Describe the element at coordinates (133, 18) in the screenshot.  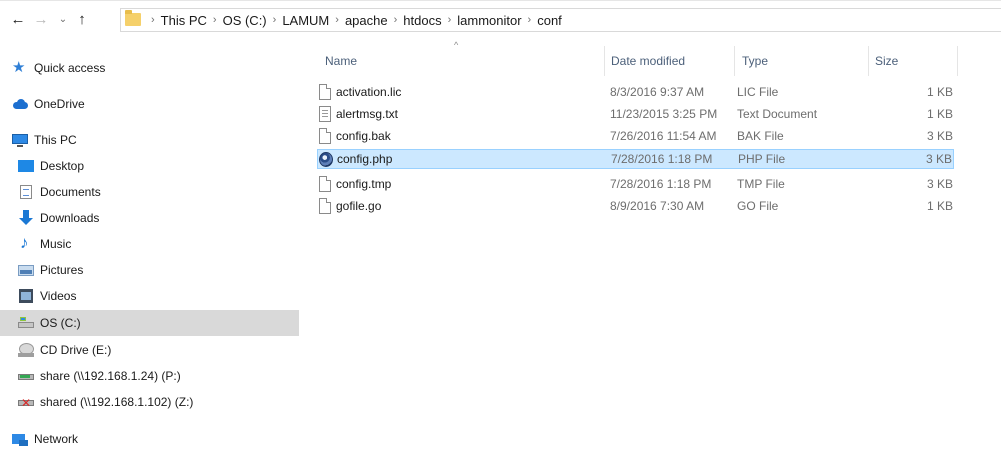
I see `folder-icon` at that location.